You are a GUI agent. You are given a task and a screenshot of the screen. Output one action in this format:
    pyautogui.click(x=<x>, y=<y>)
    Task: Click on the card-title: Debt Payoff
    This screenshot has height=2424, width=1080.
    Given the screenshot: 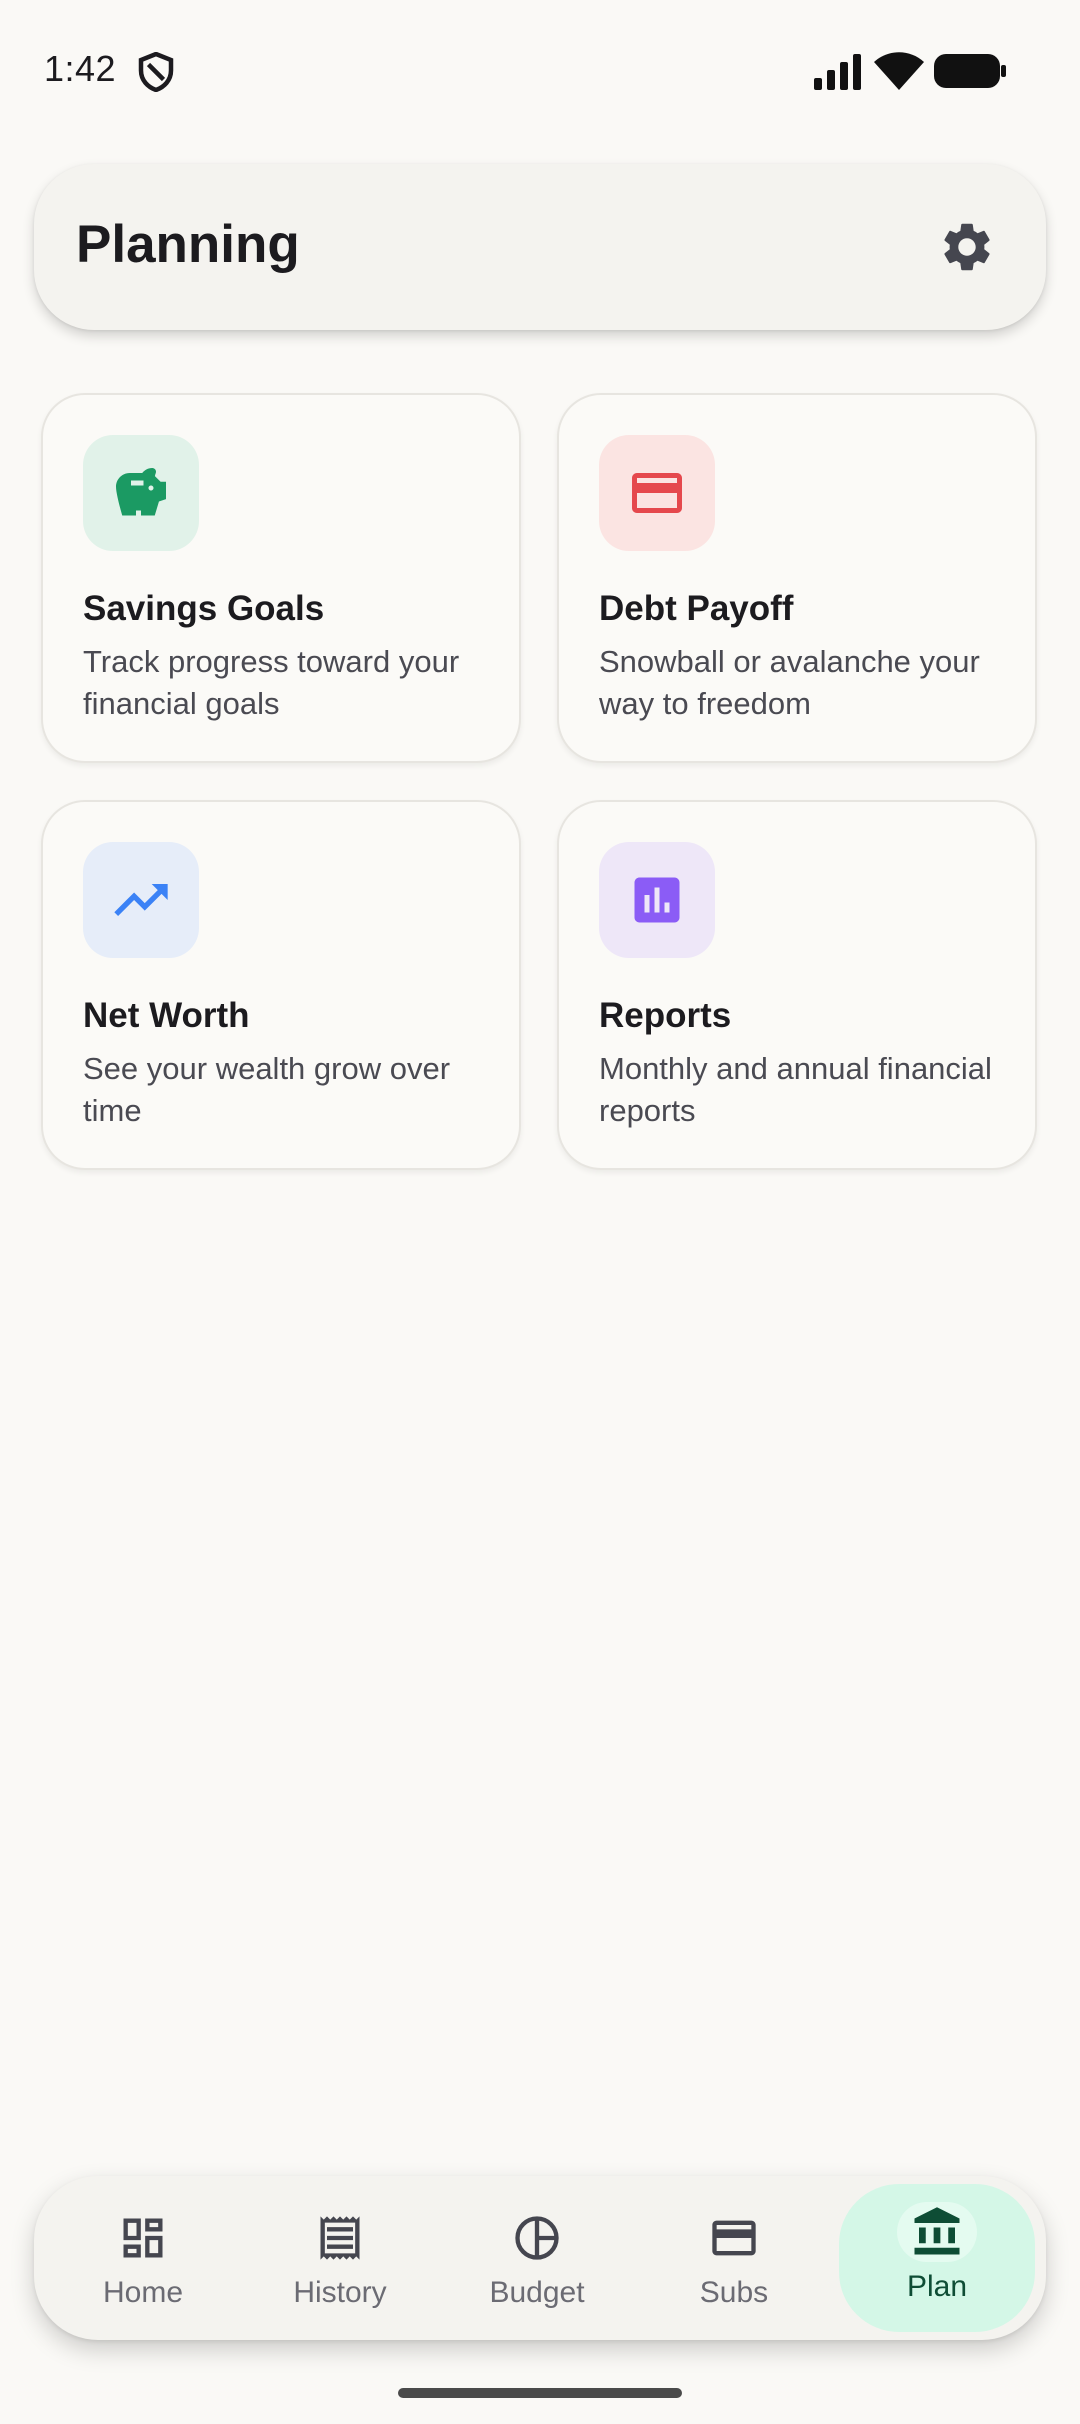 What is the action you would take?
    pyautogui.click(x=696, y=608)
    